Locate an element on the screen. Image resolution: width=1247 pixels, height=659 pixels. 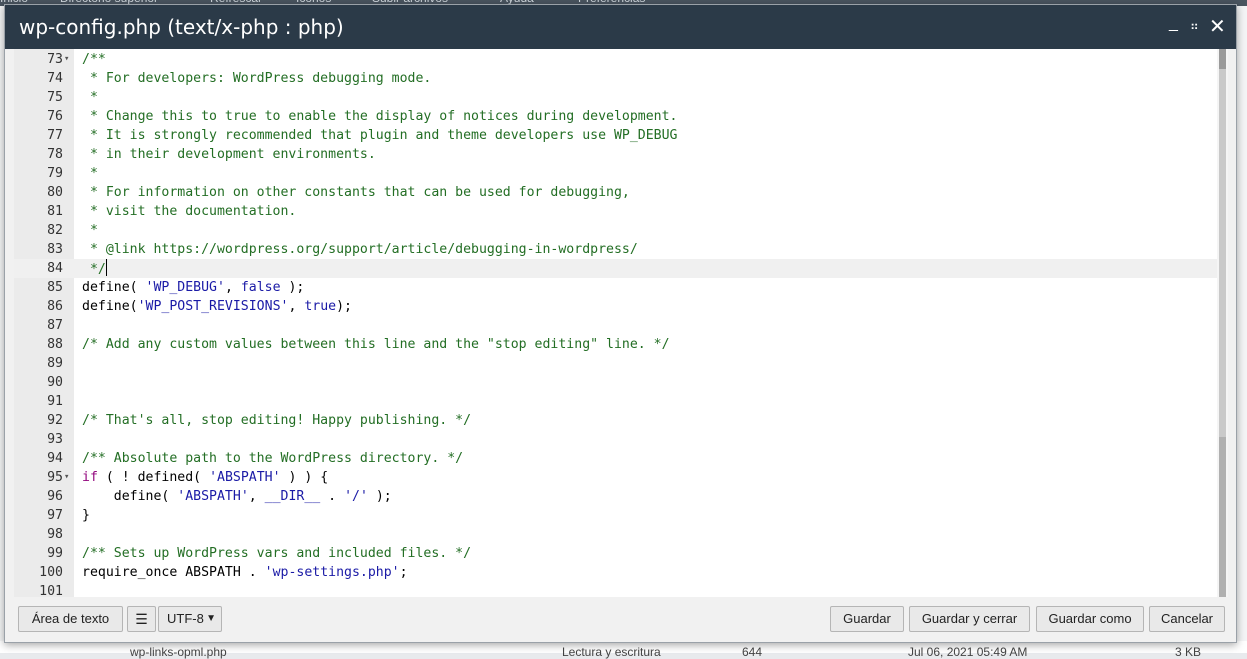
line-number: 86 is located at coordinates (55, 306).